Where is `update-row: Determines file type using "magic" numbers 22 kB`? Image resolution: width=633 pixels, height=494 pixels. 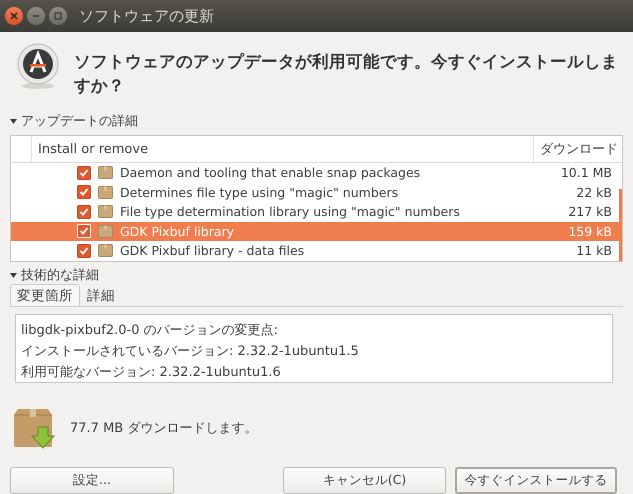
update-row: Determines file type using "magic" numbers 22 kB is located at coordinates (316, 192).